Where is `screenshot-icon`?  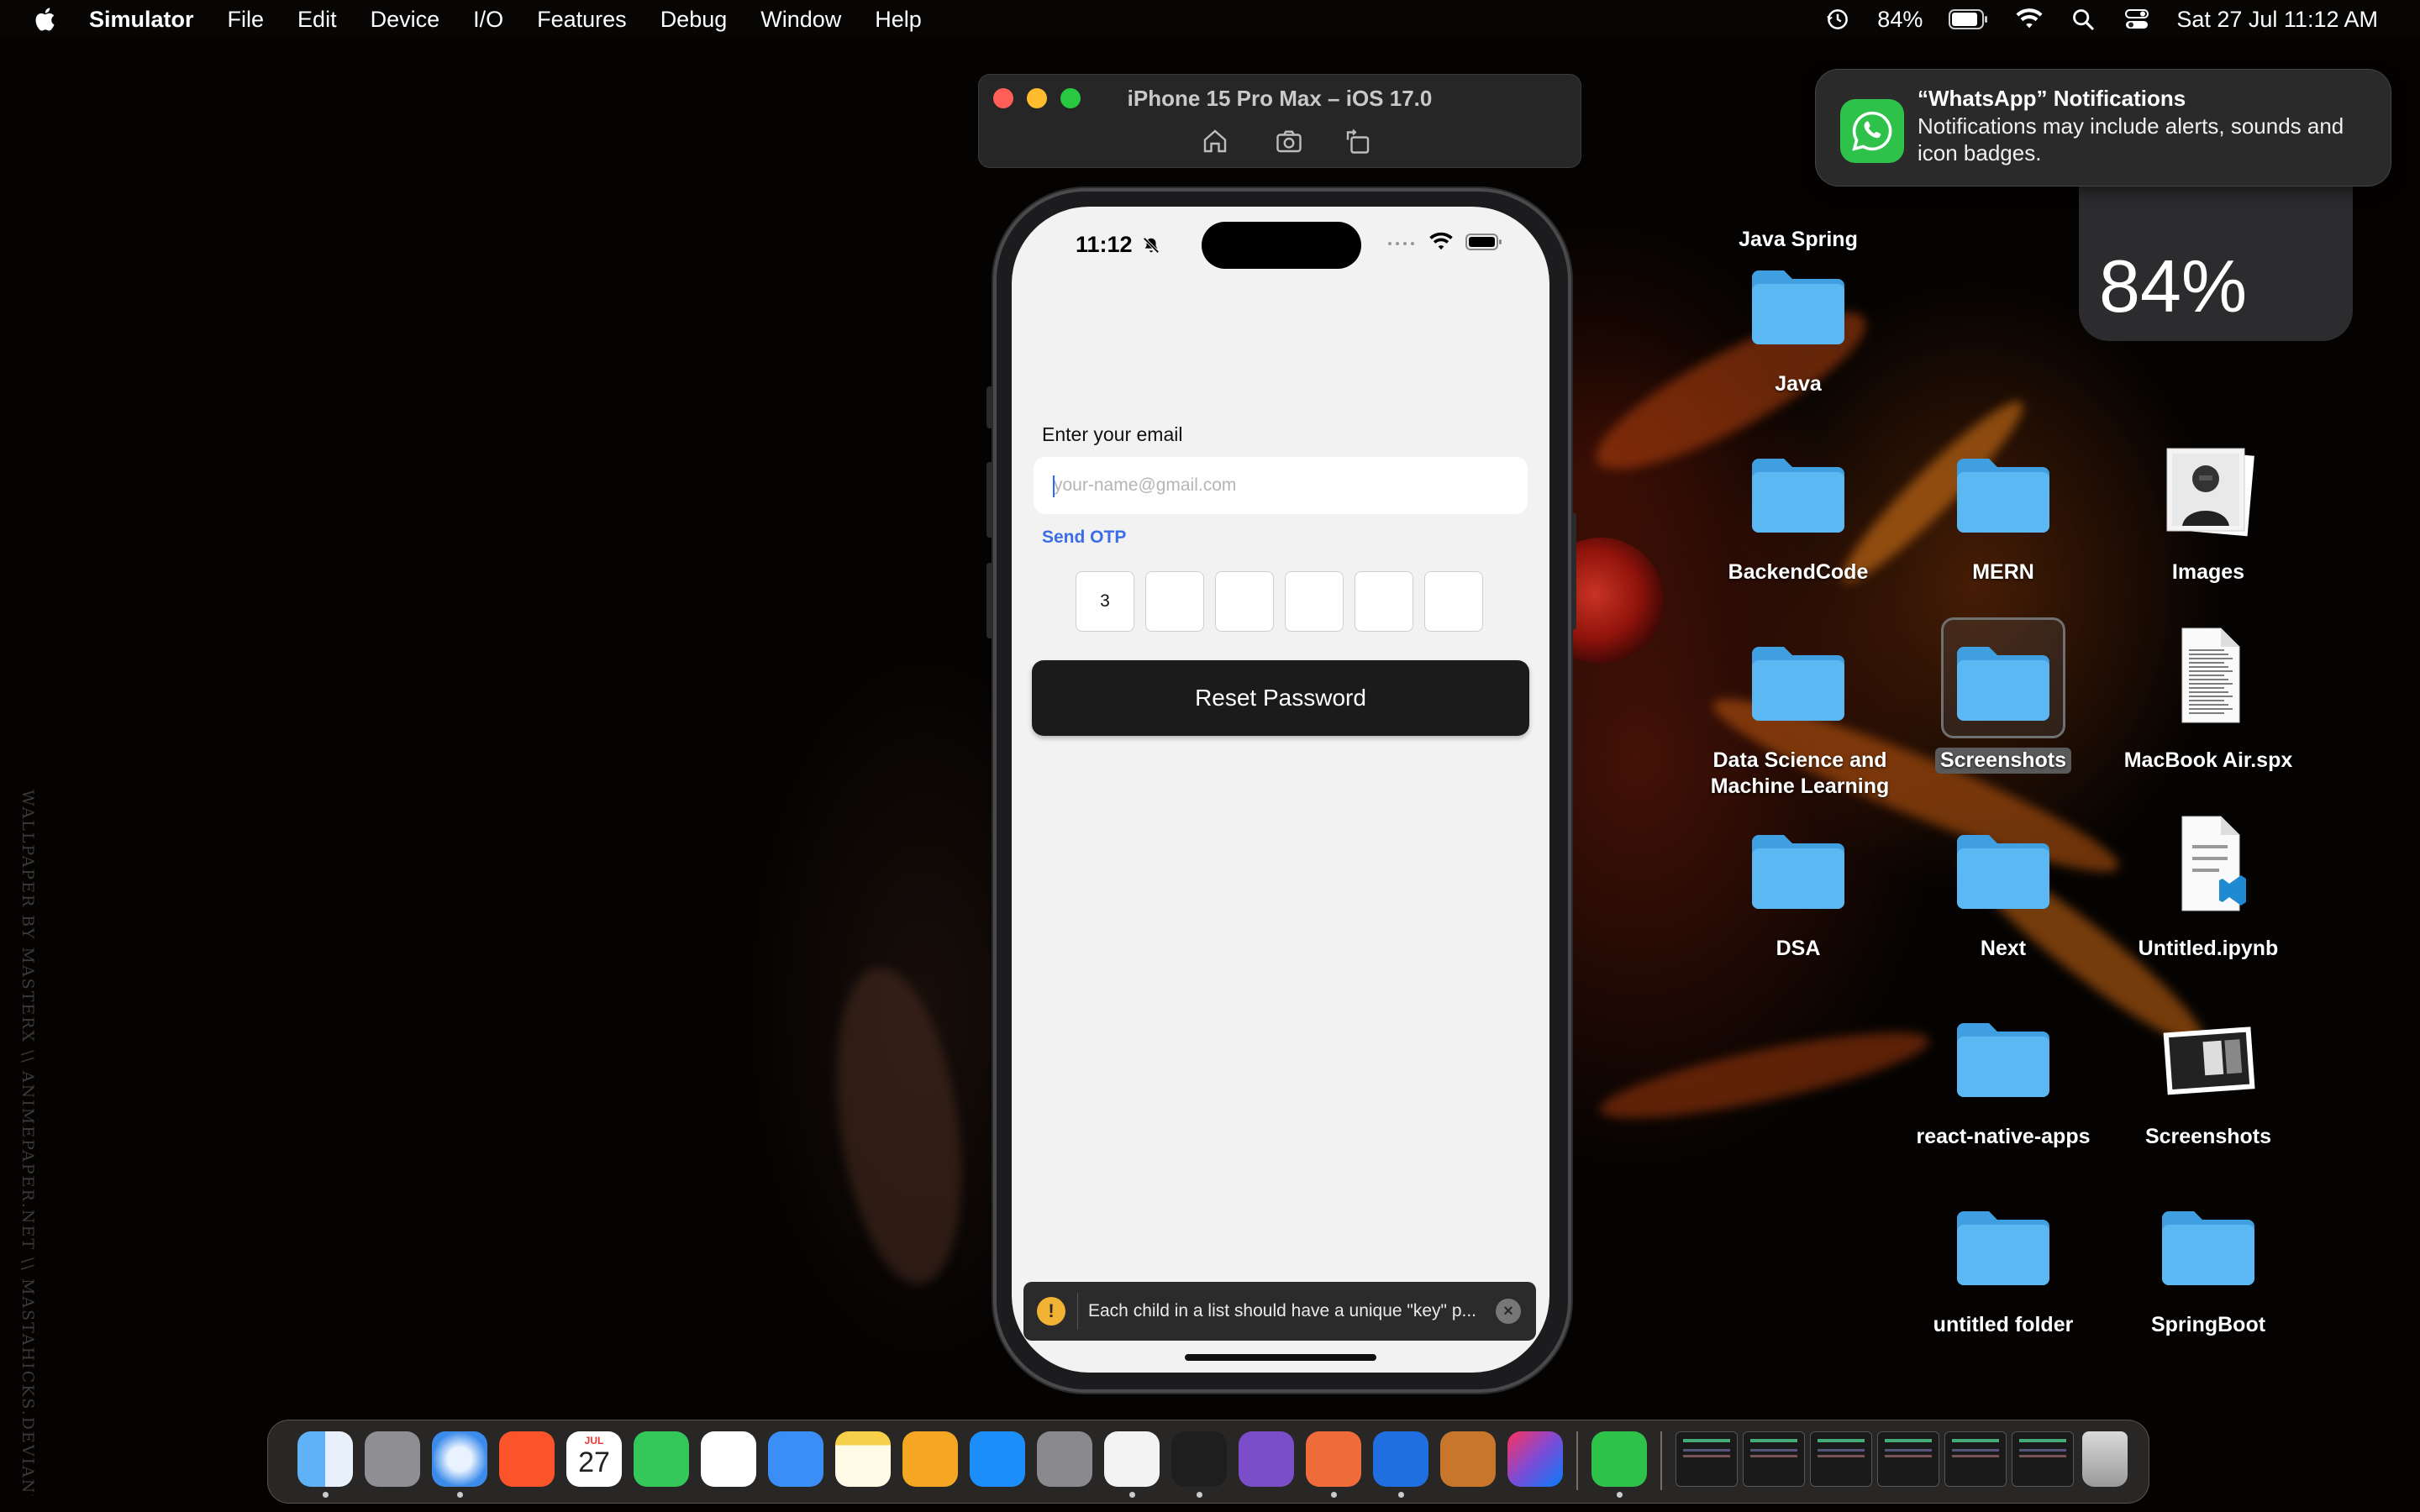 screenshot-icon is located at coordinates (1289, 141).